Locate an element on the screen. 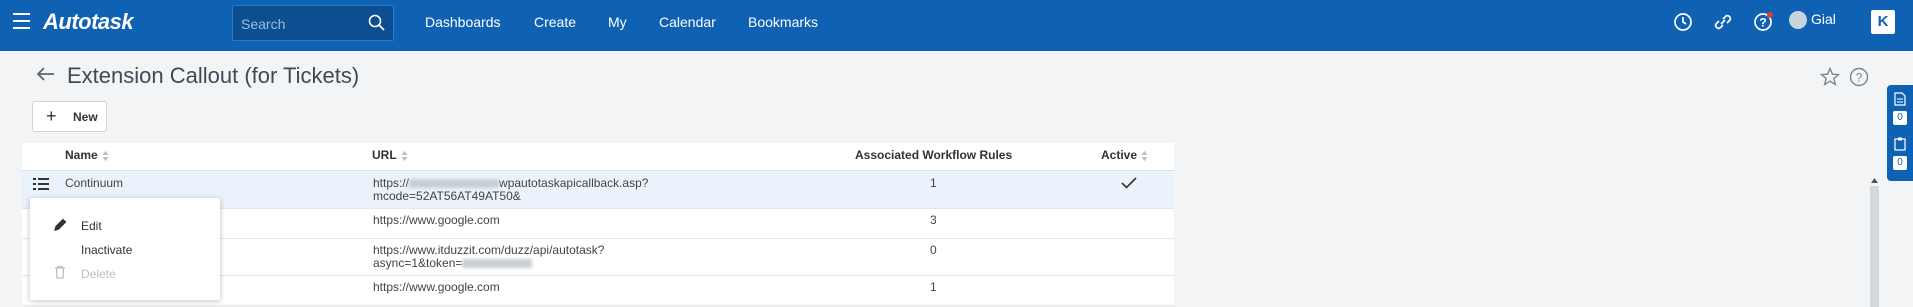 The height and width of the screenshot is (307, 1913). pencil-icon is located at coordinates (60, 224).